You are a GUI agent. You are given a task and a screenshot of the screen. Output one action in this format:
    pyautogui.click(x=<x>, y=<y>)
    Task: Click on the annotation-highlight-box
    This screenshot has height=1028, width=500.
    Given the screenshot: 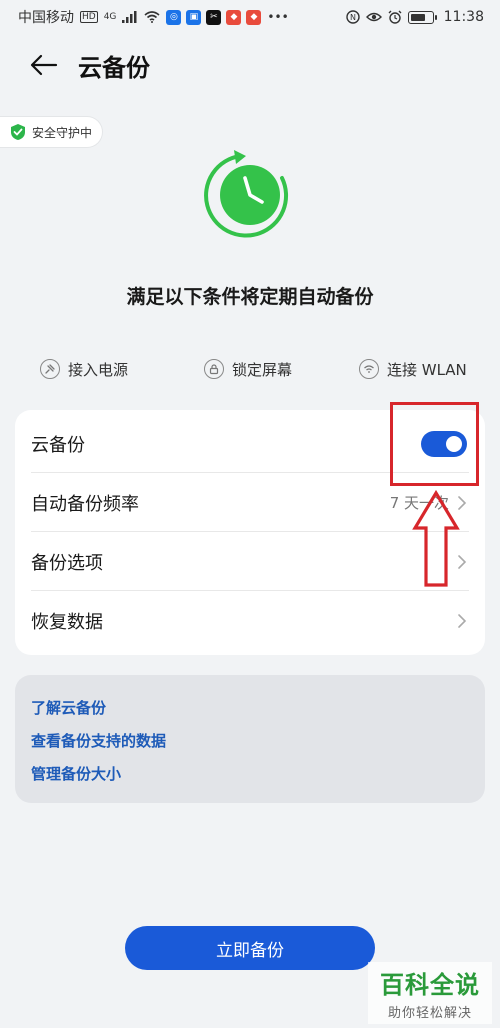 What is the action you would take?
    pyautogui.click(x=434, y=444)
    